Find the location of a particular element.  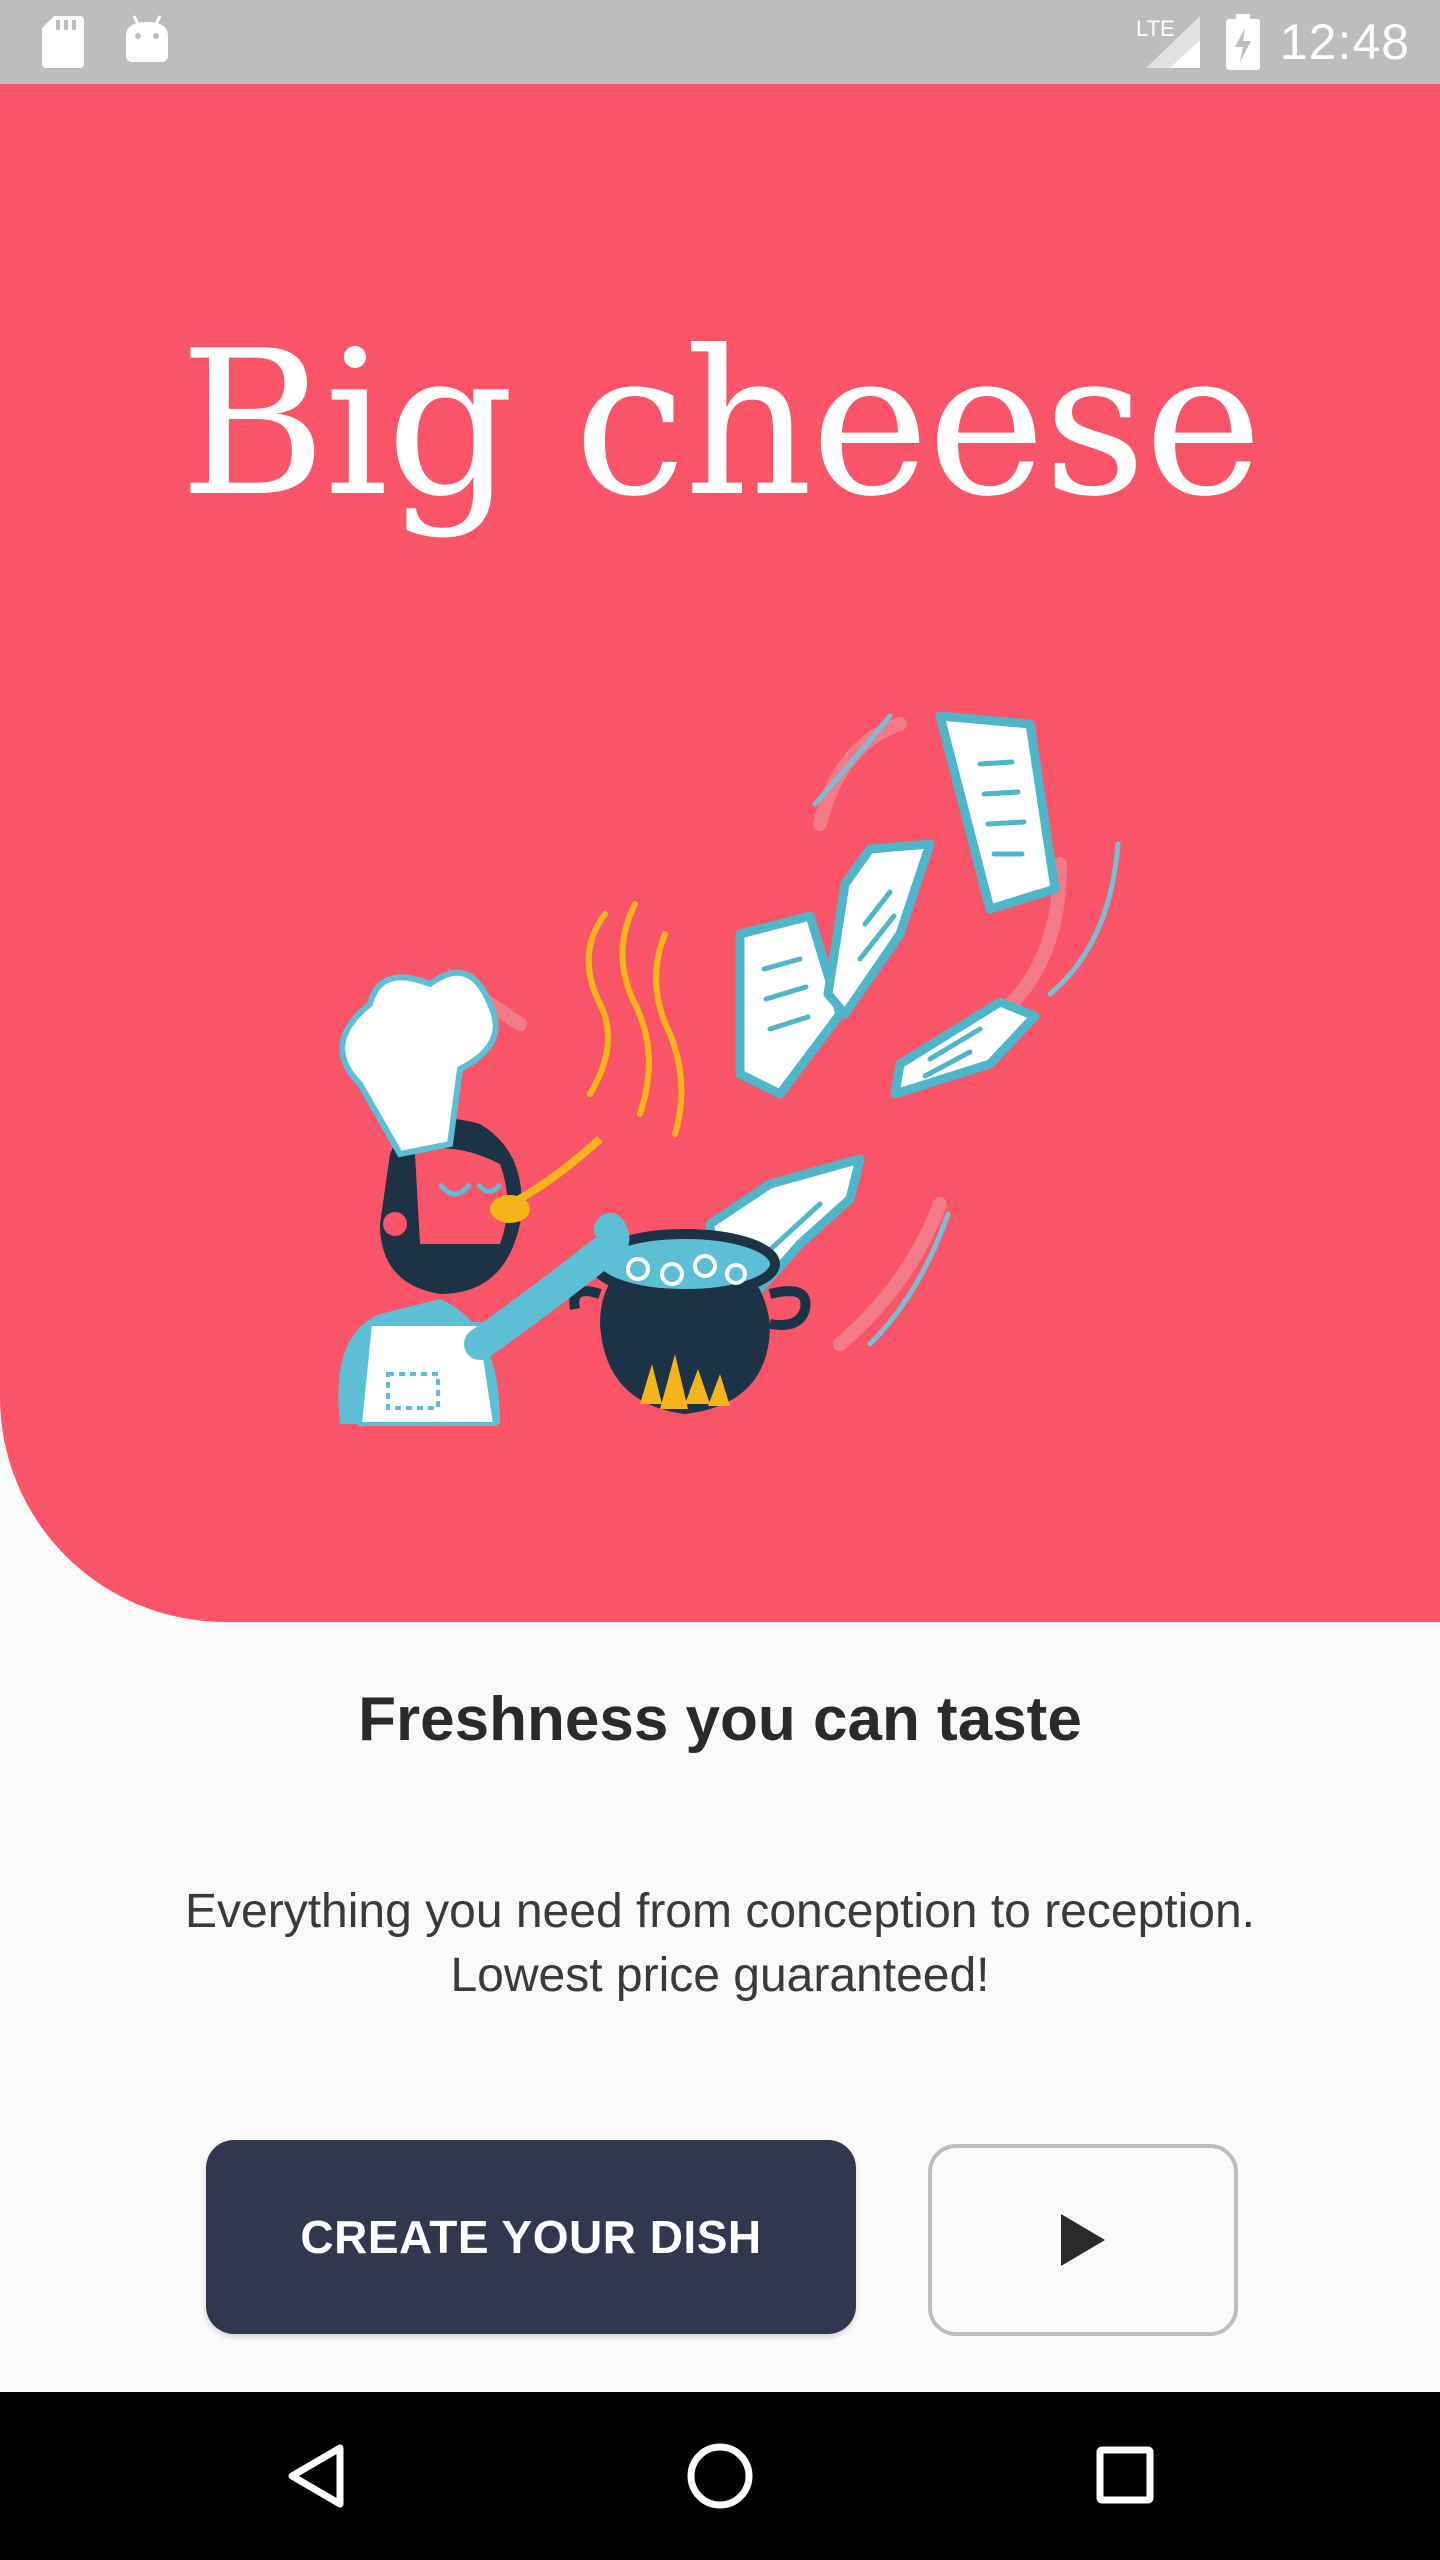

navigation-bar is located at coordinates (720, 2476).